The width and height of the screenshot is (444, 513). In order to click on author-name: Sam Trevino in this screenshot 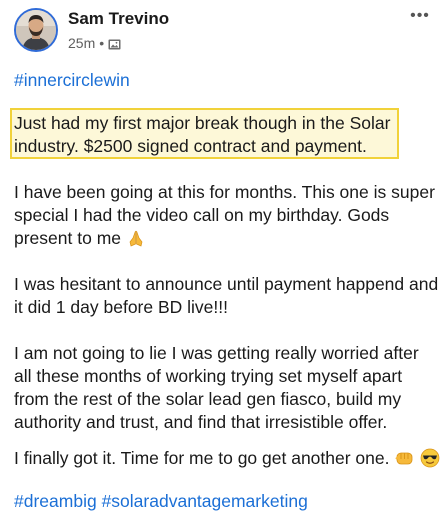, I will do `click(118, 19)`.